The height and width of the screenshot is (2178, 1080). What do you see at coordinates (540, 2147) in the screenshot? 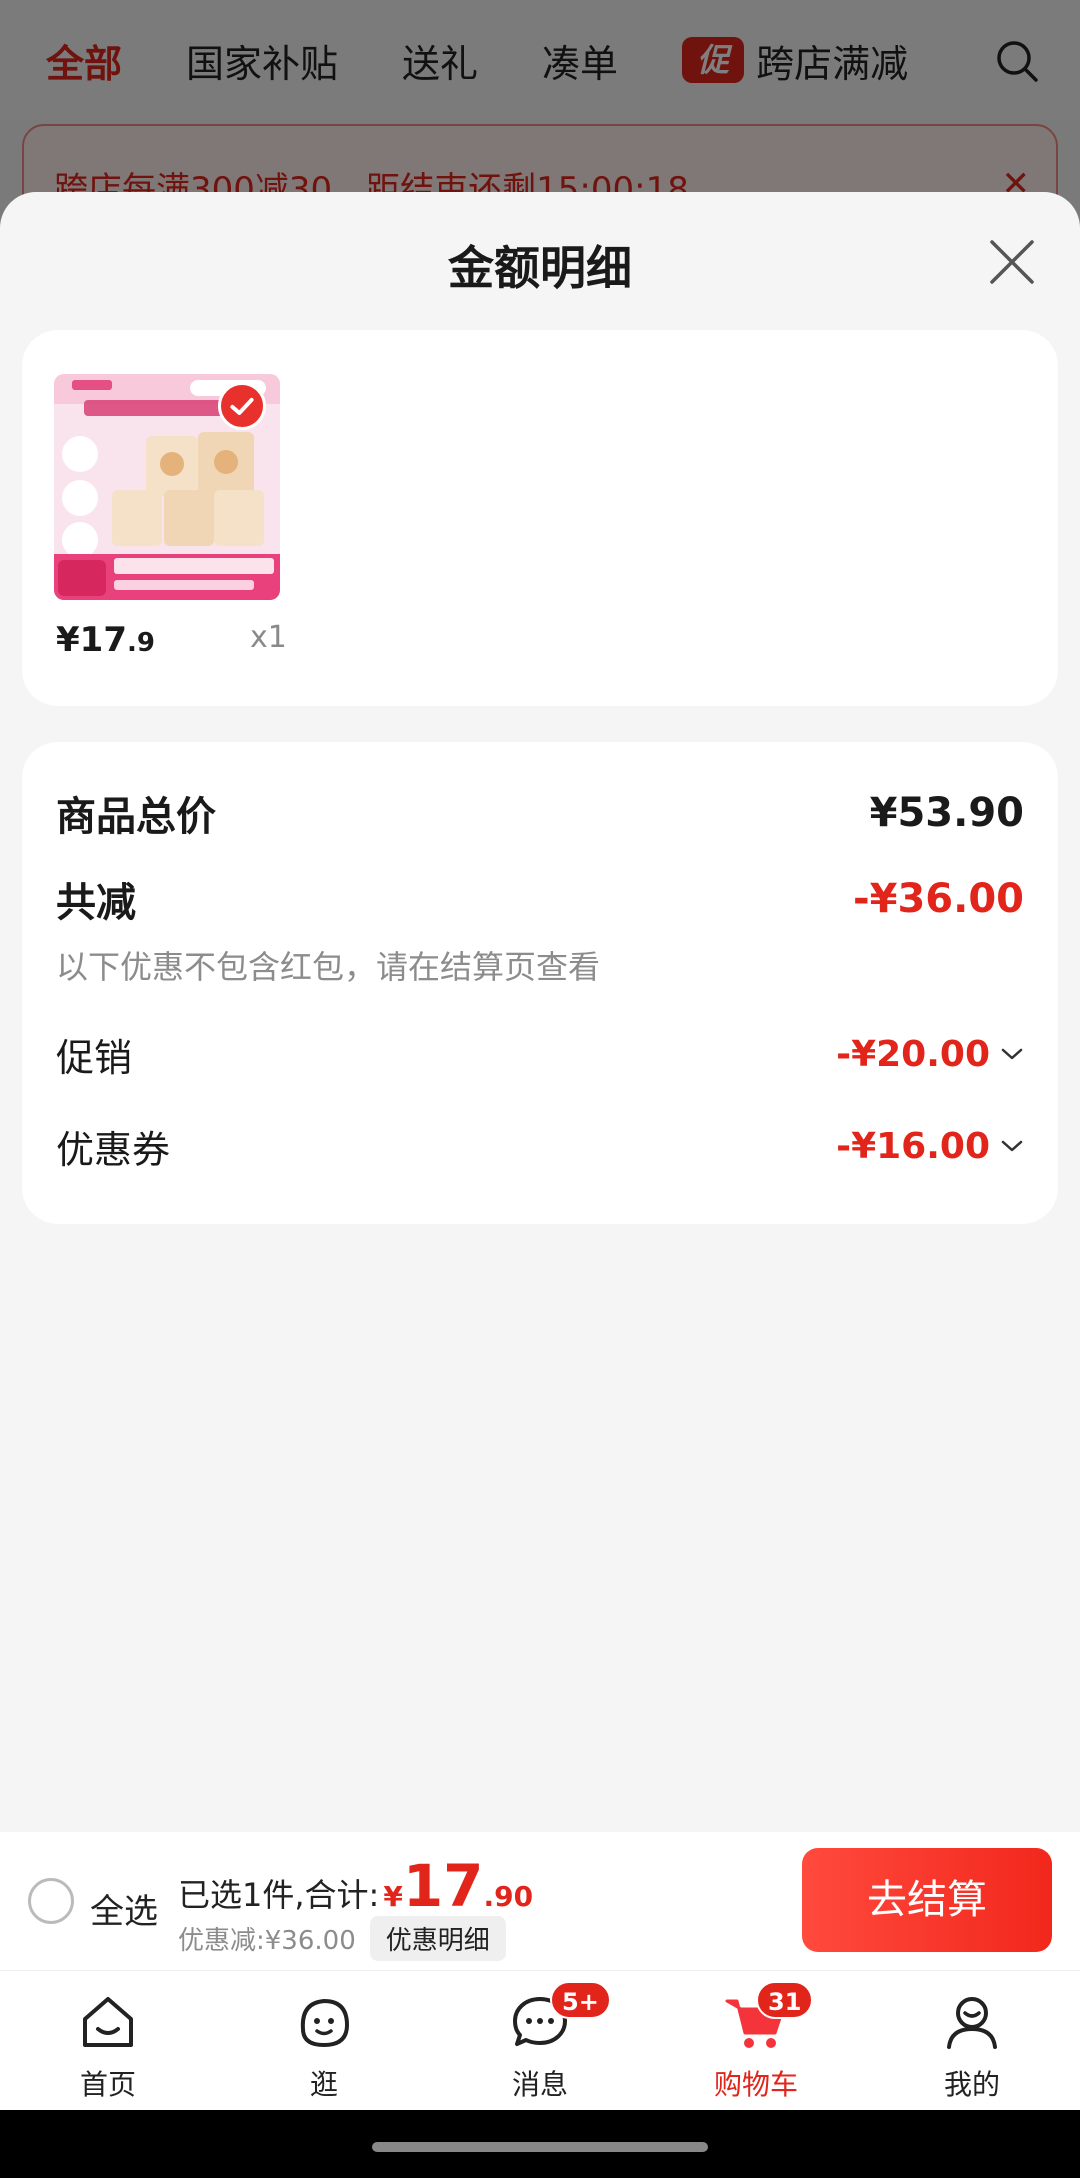
I see `home-indicator` at bounding box center [540, 2147].